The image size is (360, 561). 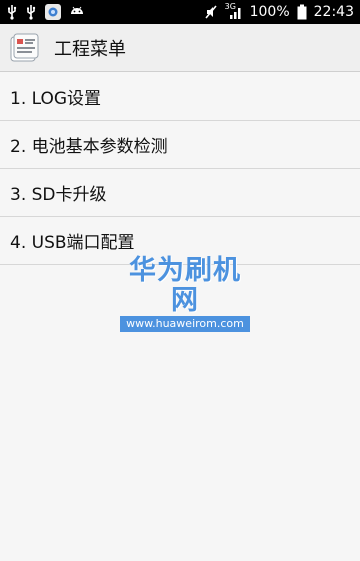 I want to click on page-title: 工程菜单, so click(x=90, y=49).